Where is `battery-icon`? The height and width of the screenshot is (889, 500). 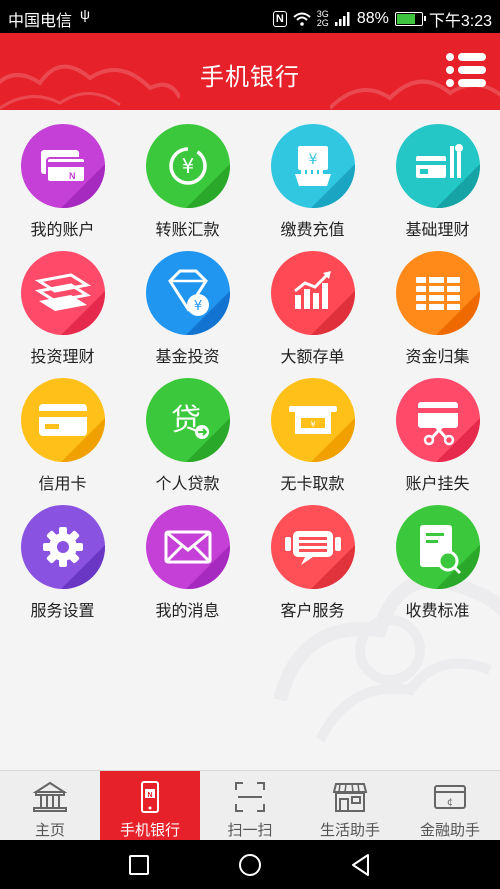
battery-icon is located at coordinates (410, 19).